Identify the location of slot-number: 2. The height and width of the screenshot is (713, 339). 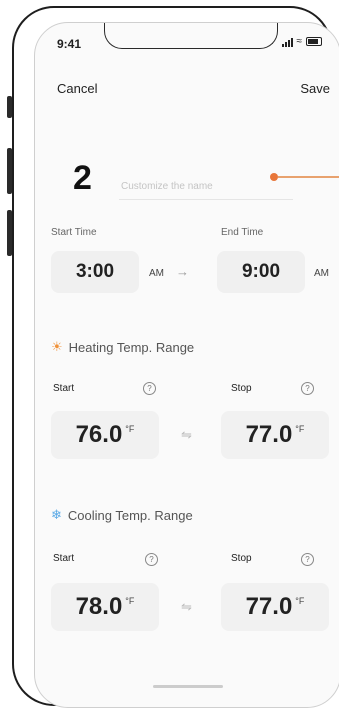
(82, 178).